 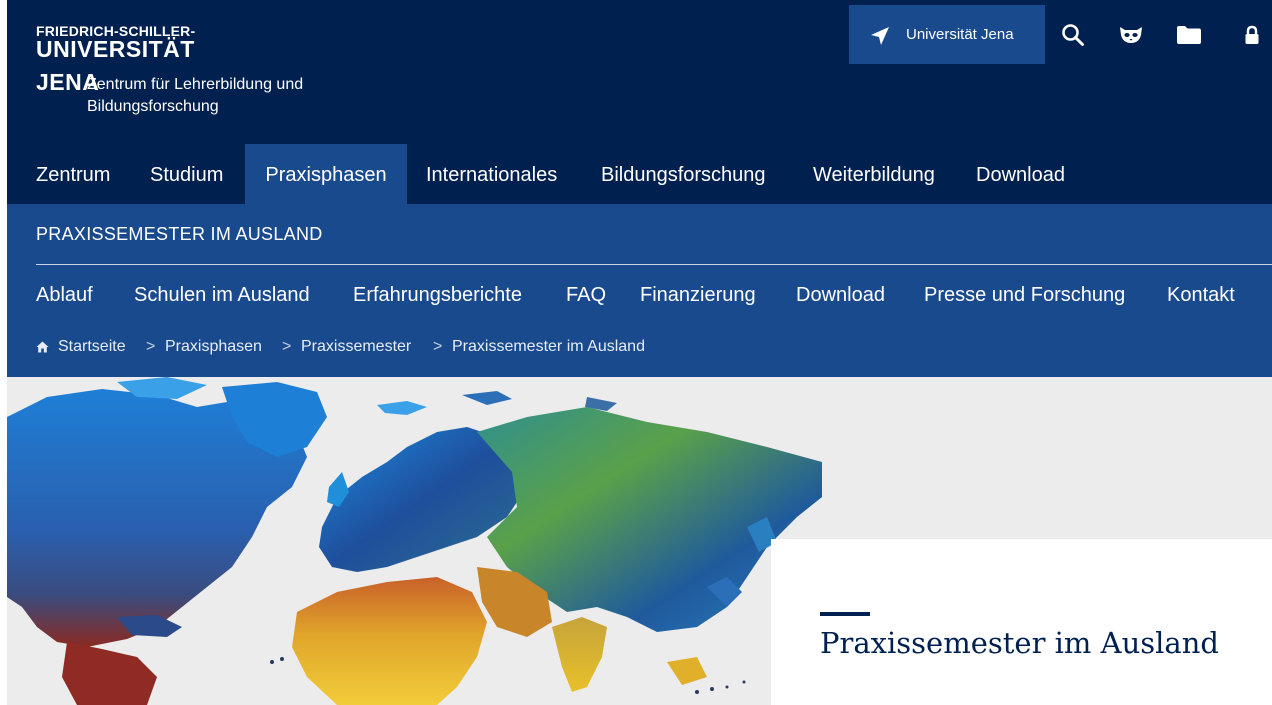 What do you see at coordinates (586, 295) in the screenshot?
I see `subnav-item-faq: FAQ` at bounding box center [586, 295].